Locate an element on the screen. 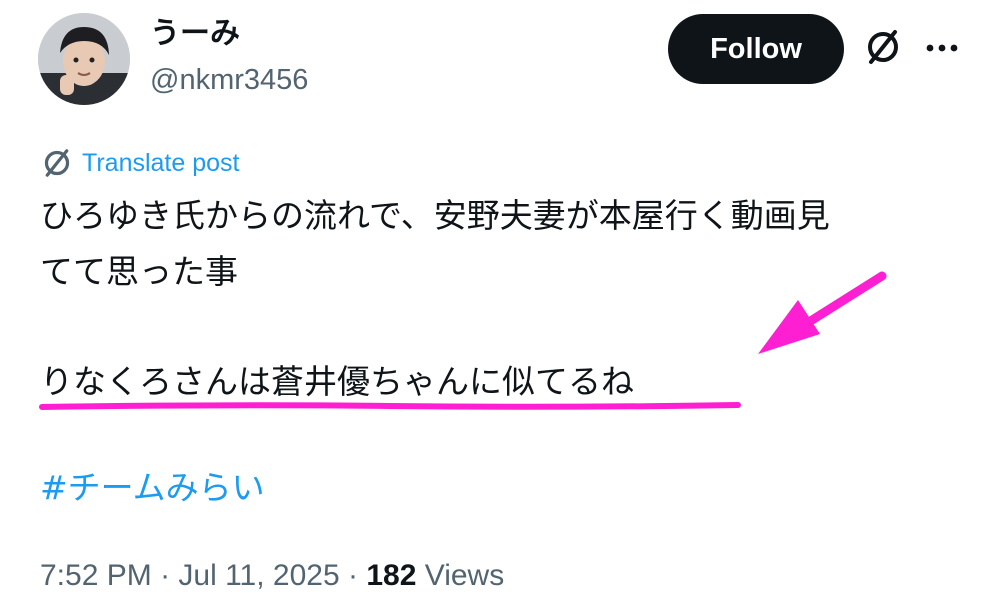 The image size is (1000, 599). annotation-underline is located at coordinates (390, 407).